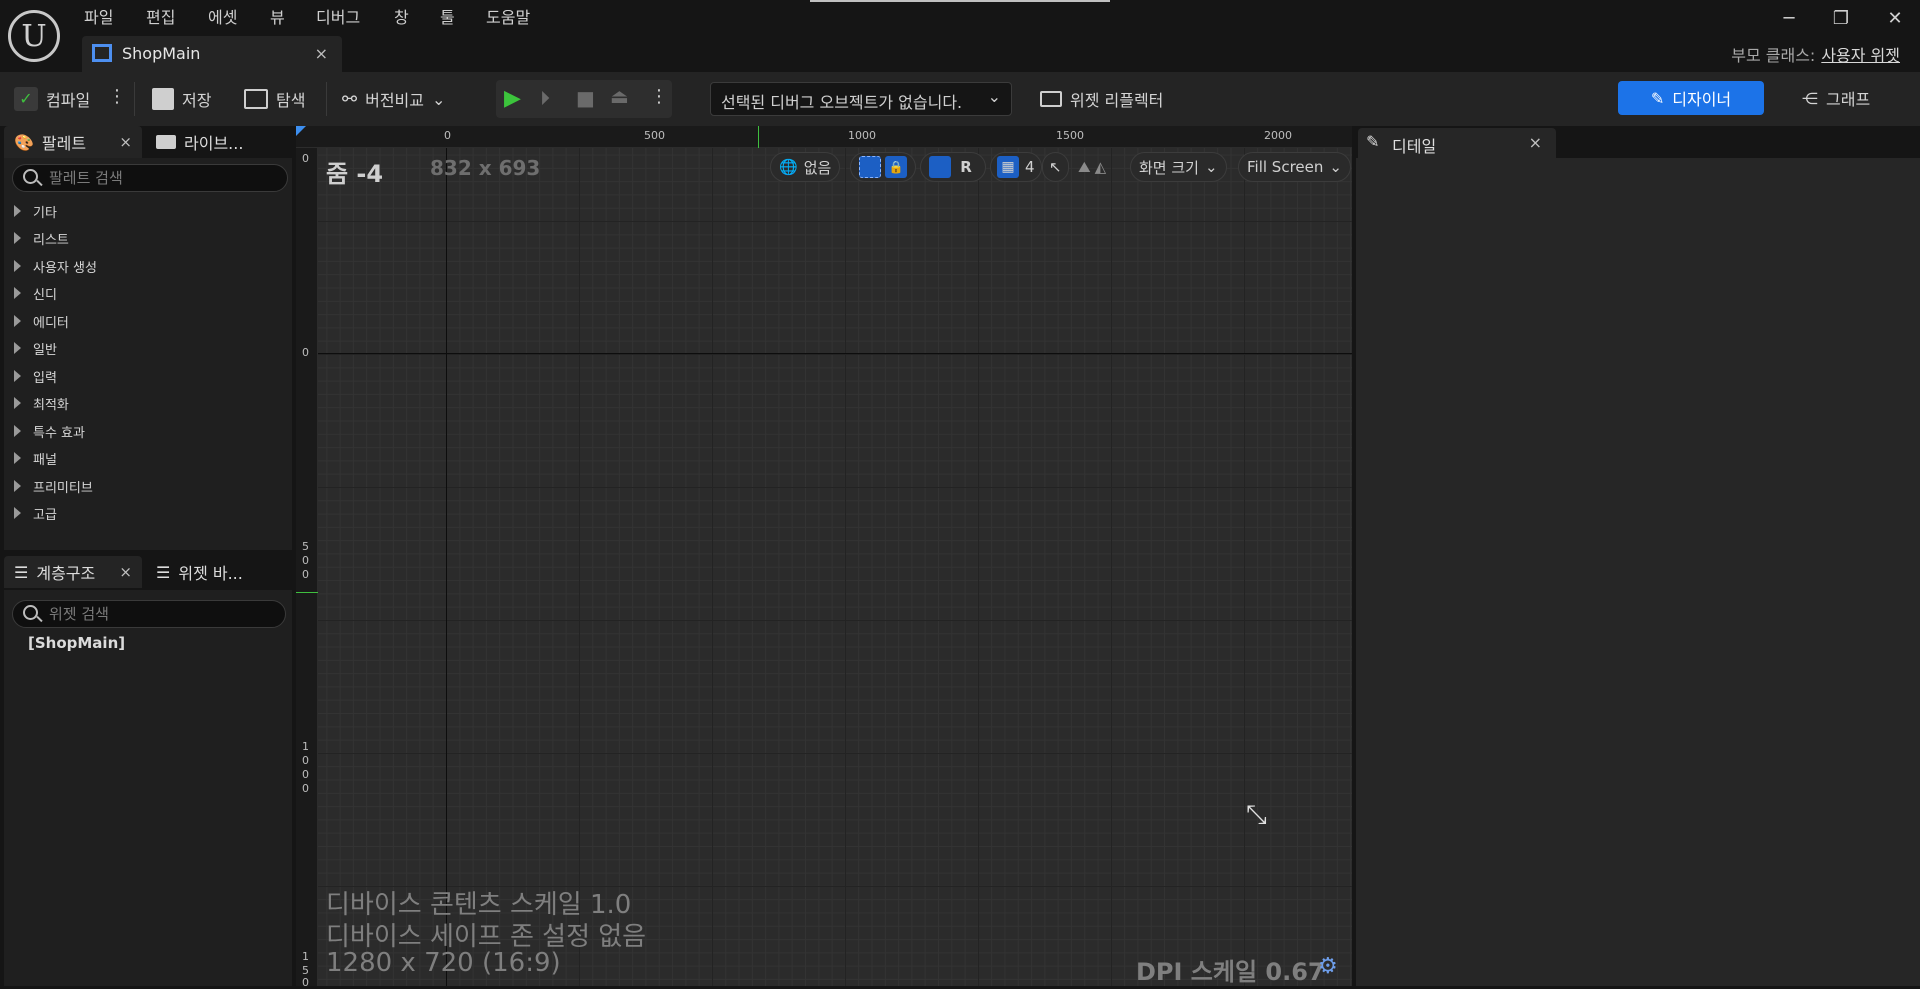 Image resolution: width=1920 pixels, height=989 pixels. Describe the element at coordinates (1101, 99) in the screenshot. I see `widget-reflector-button: 위젯 리플렉터` at that location.